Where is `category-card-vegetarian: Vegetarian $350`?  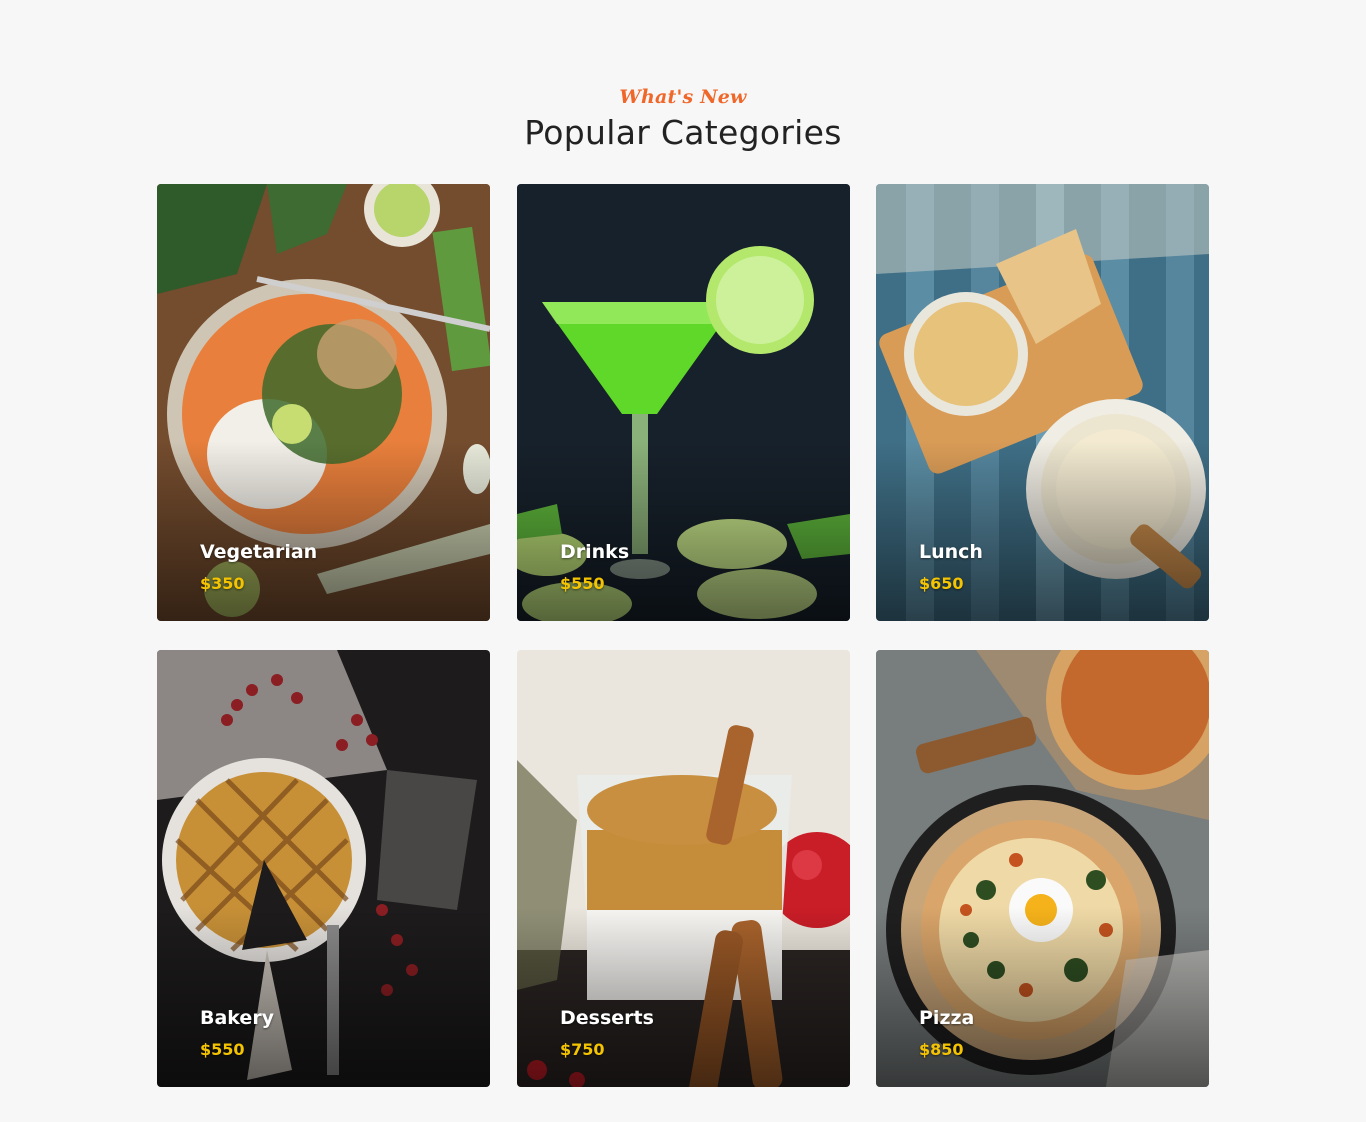 category-card-vegetarian: Vegetarian $350 is located at coordinates (323, 402).